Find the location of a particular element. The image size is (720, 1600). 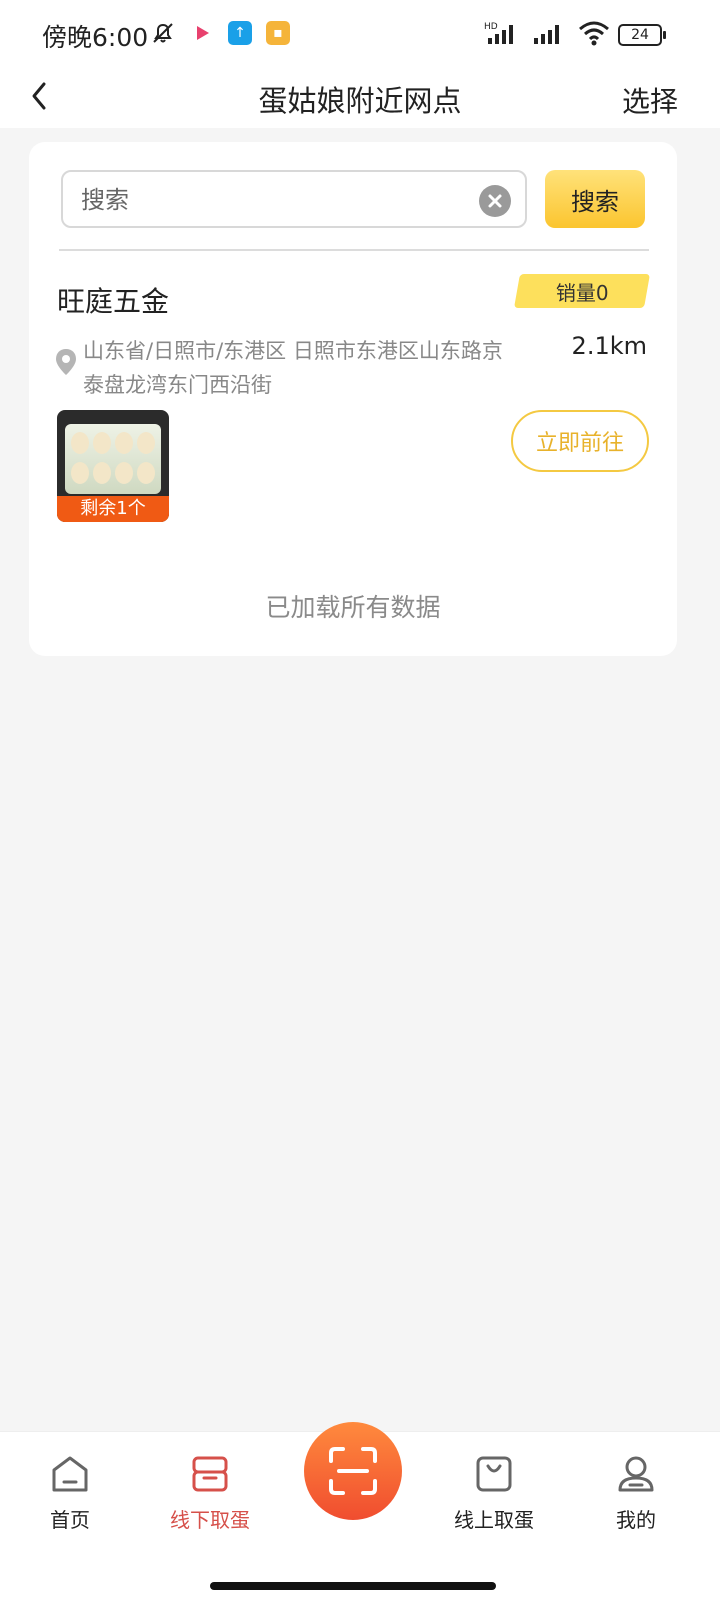

nav-online-label: 线上取蛋 is located at coordinates (494, 1520).